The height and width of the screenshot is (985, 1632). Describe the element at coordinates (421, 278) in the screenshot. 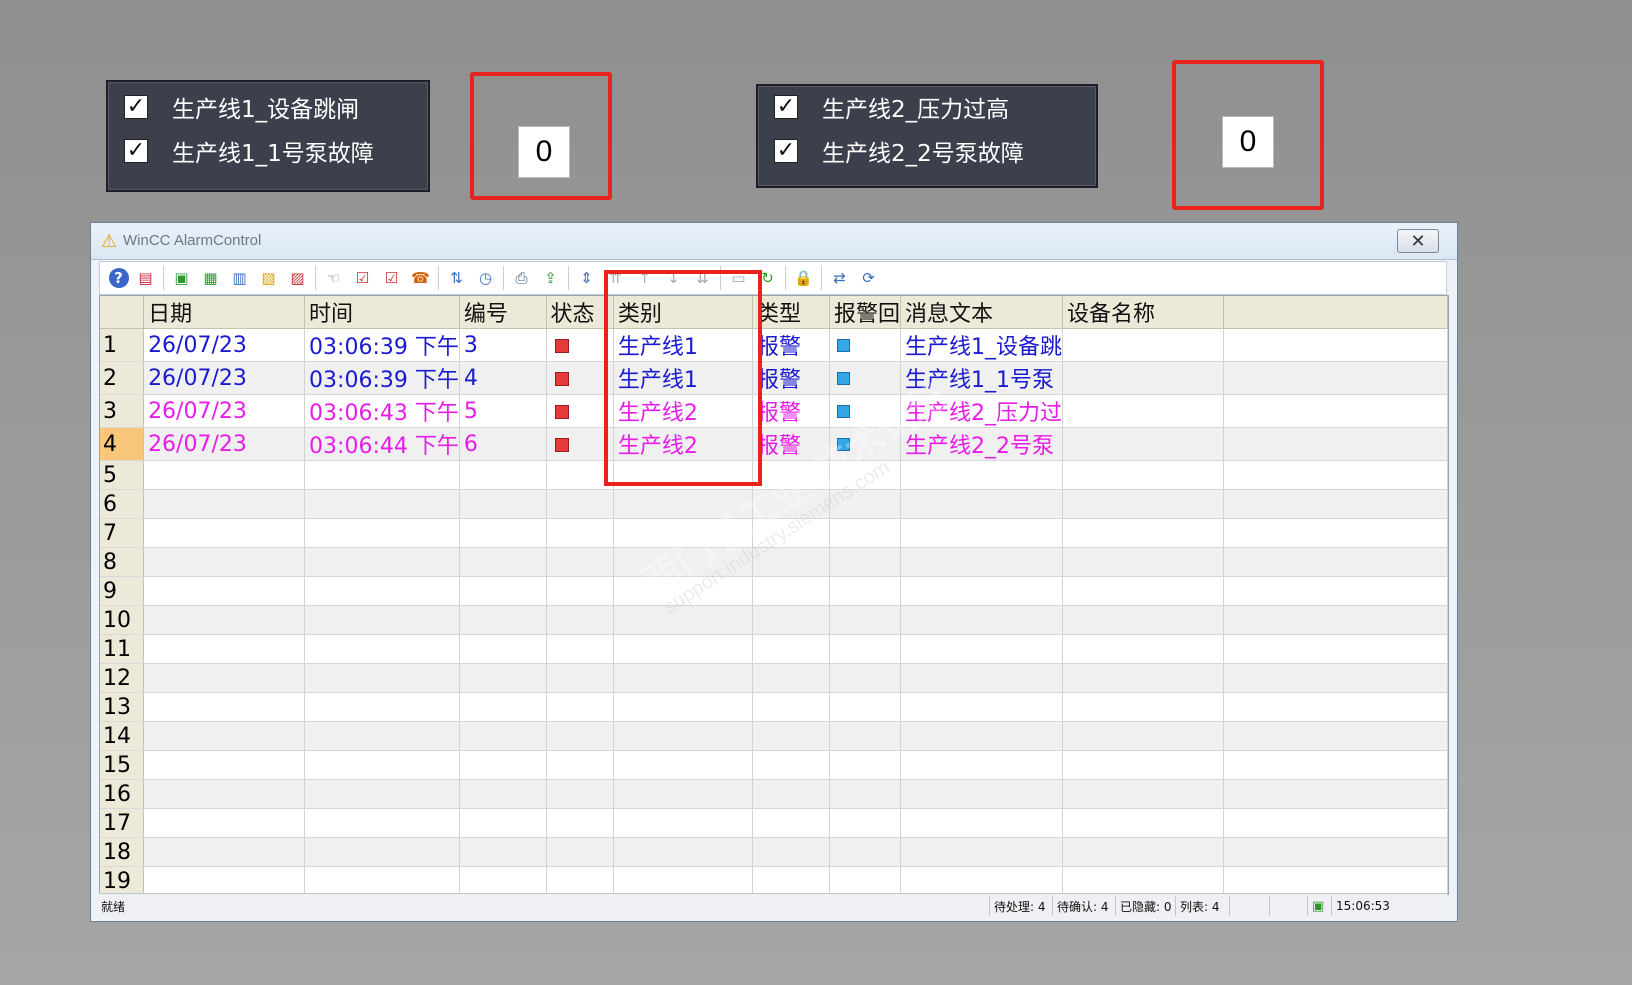

I see `emergency-ack-icon: ☎` at that location.